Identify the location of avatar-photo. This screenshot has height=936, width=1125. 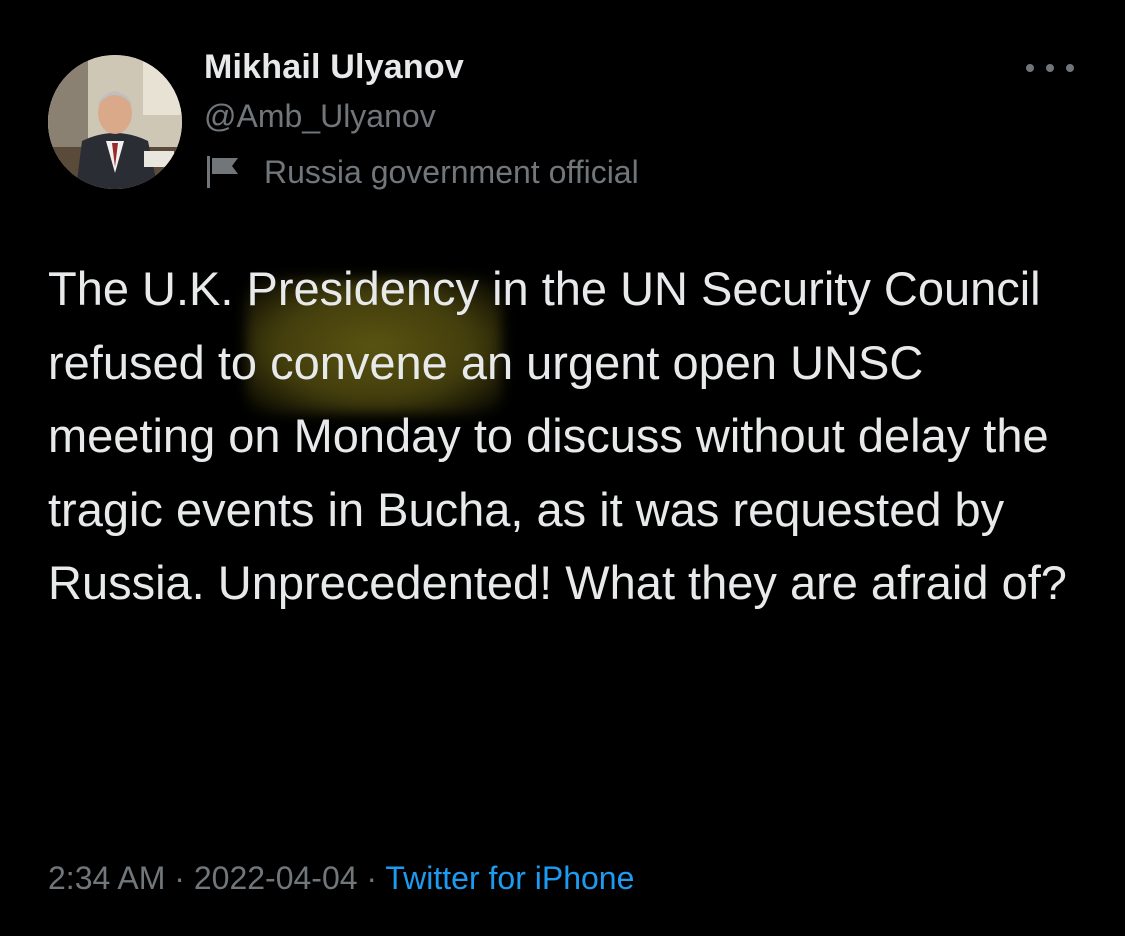
(115, 122).